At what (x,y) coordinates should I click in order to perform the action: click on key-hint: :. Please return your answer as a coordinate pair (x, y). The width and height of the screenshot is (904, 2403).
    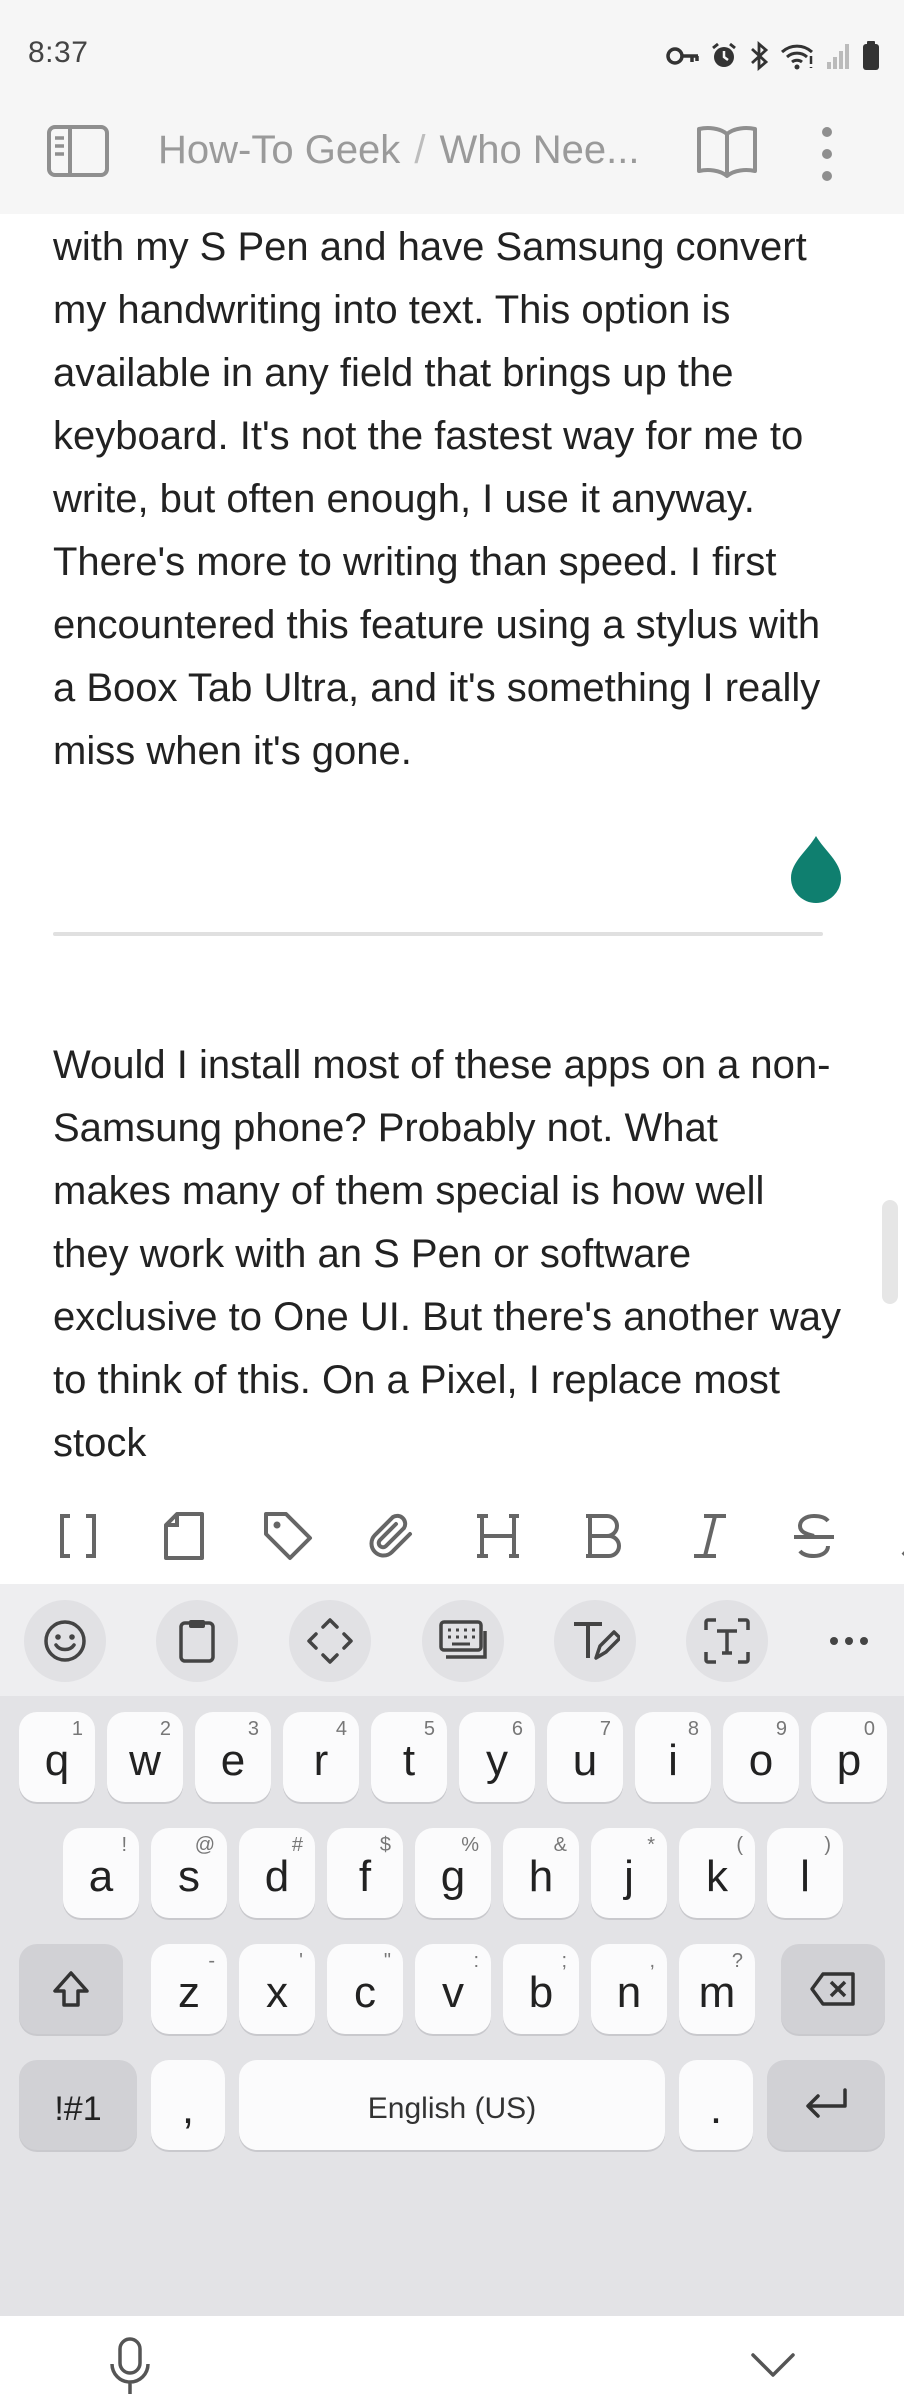
    Looking at the image, I should click on (476, 1961).